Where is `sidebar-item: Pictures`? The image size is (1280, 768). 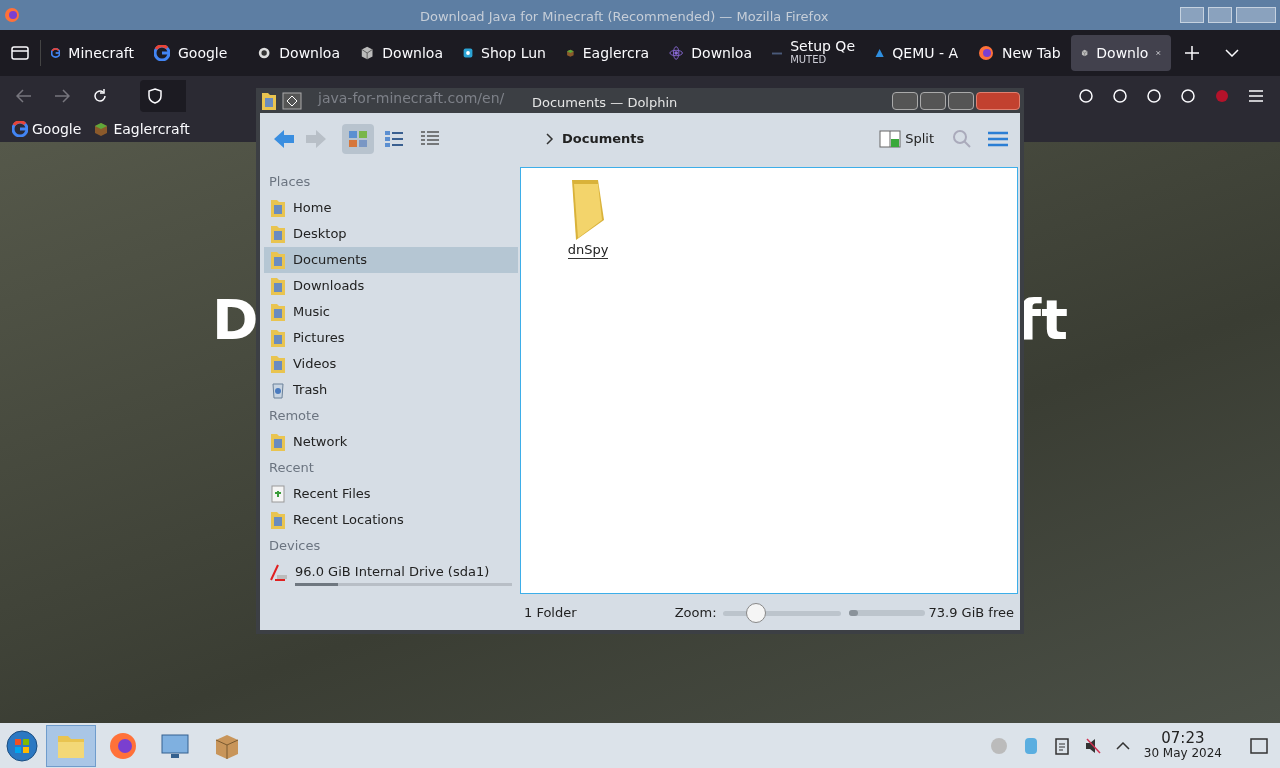
sidebar-item: Pictures is located at coordinates (391, 338).